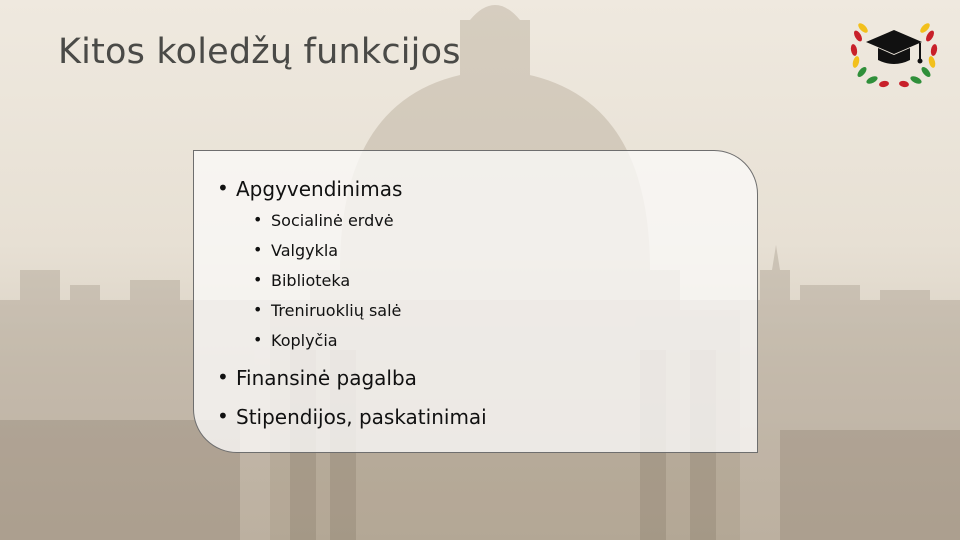 This screenshot has width=960, height=540. I want to click on list-item: Treniruoklių salė, so click(327, 310).